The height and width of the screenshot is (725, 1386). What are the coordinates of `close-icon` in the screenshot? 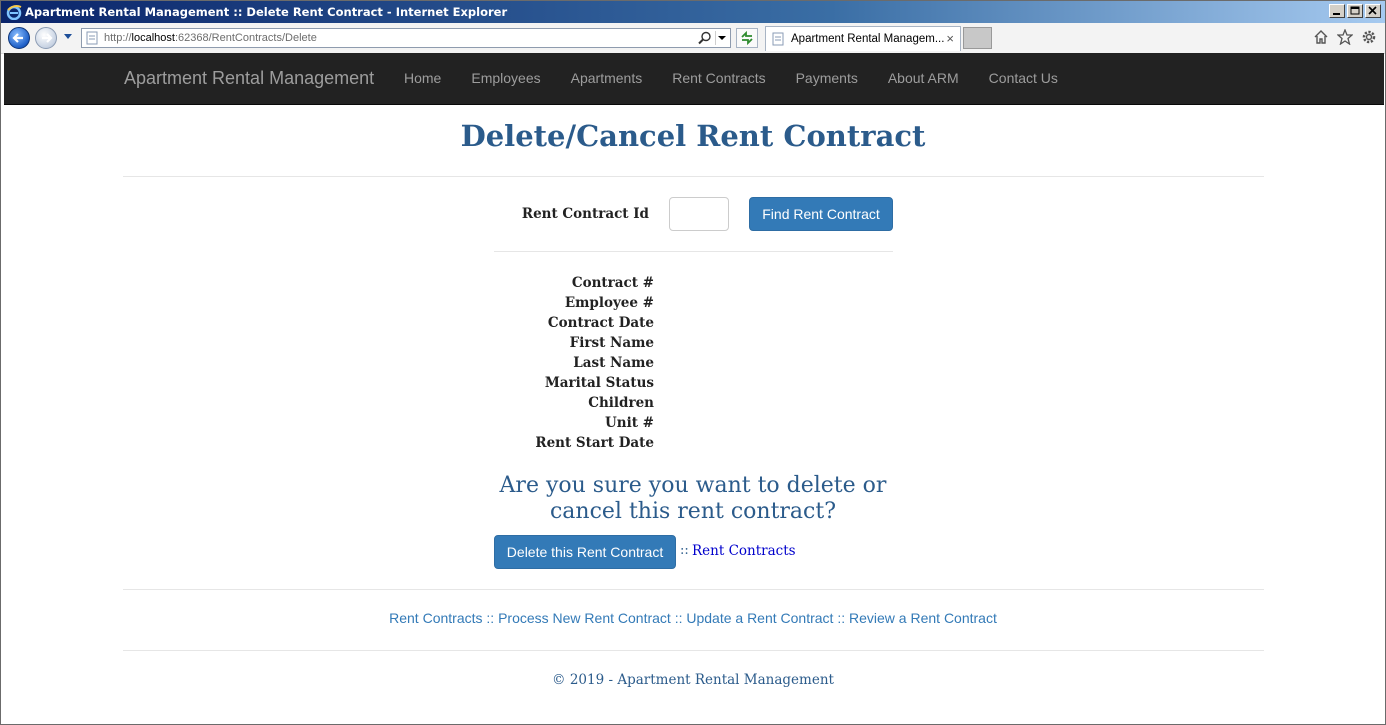 It's located at (1372, 10).